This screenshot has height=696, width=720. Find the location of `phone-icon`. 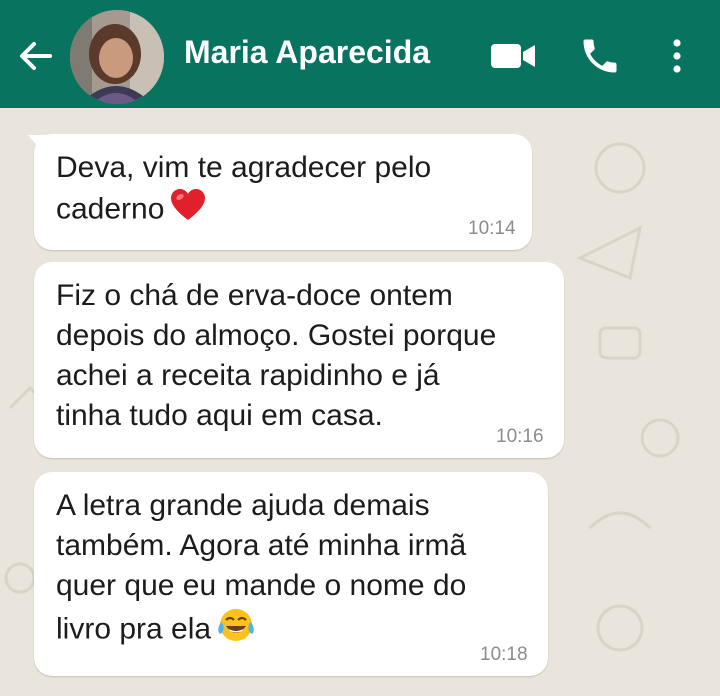

phone-icon is located at coordinates (600, 56).